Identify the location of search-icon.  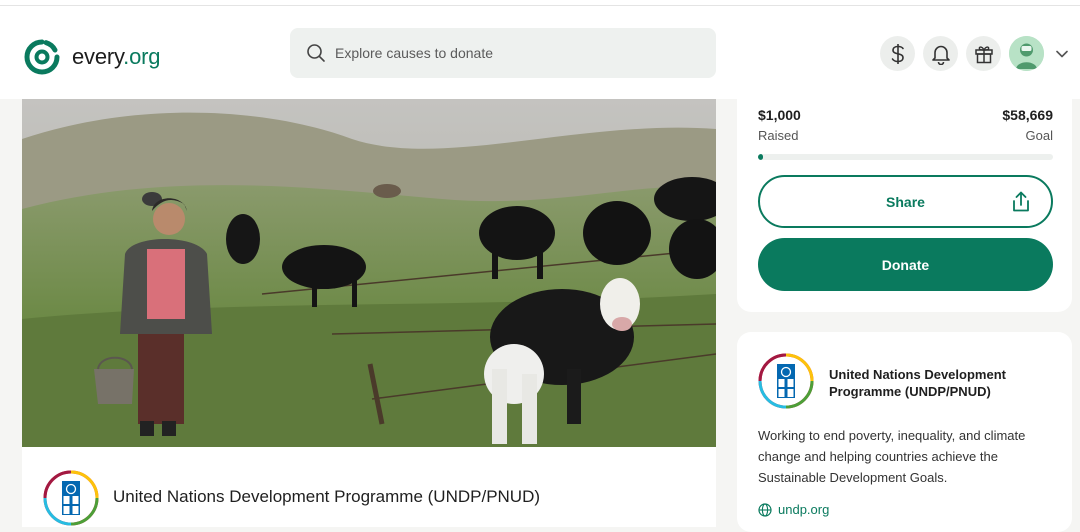
(316, 53).